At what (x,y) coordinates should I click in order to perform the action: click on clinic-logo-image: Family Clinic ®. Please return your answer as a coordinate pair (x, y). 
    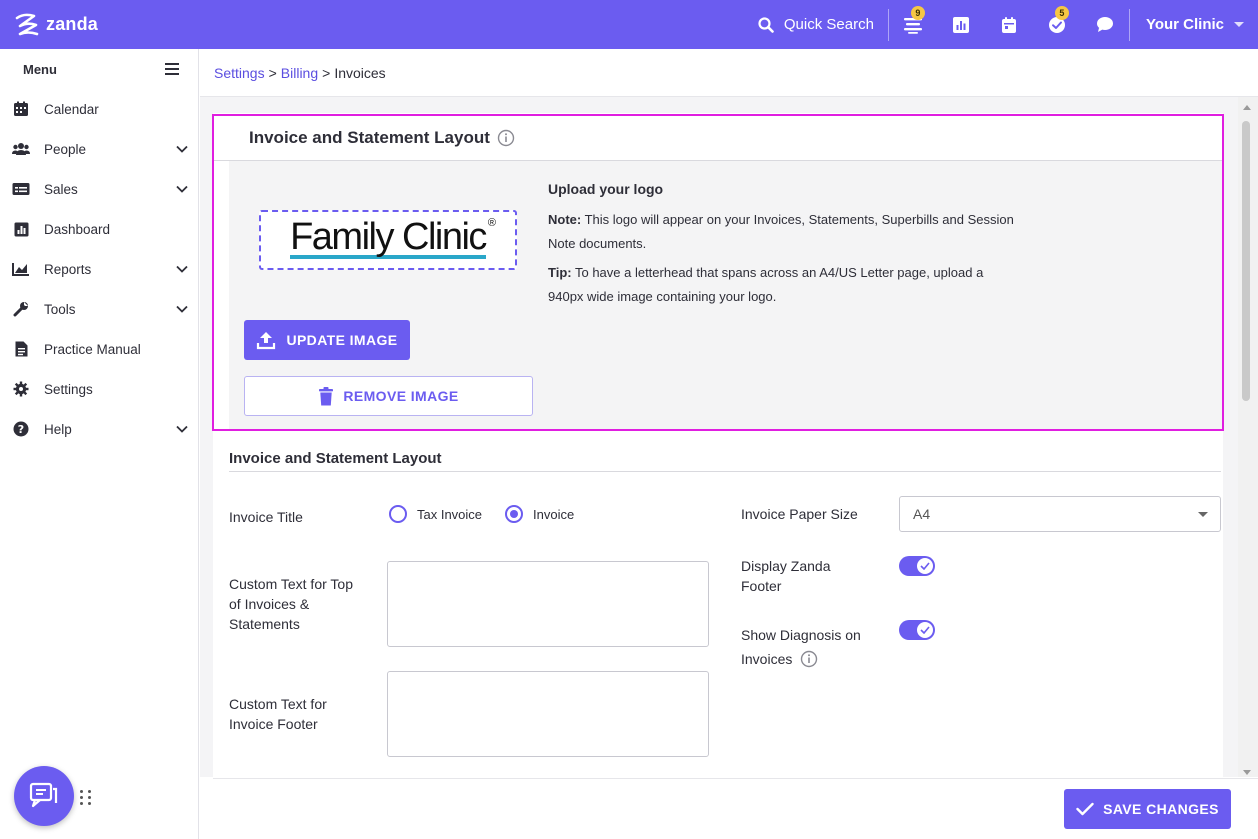
    Looking at the image, I should click on (393, 239).